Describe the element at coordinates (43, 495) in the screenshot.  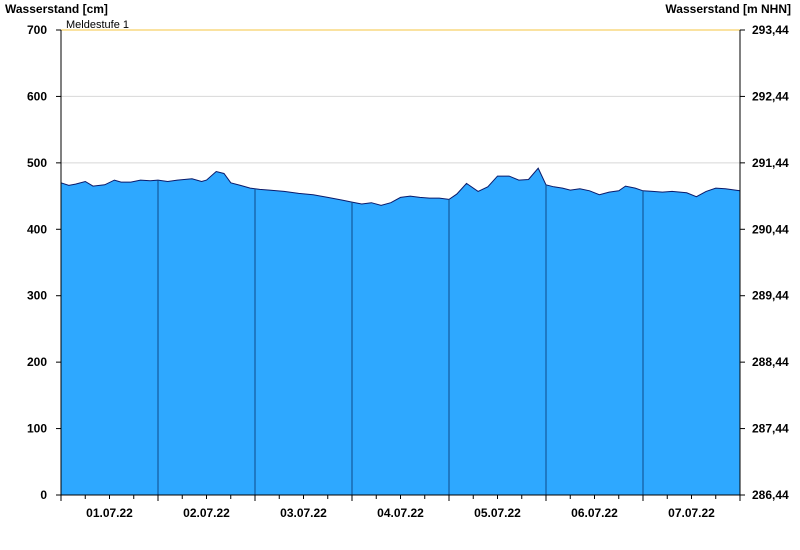
I see `y-tick-label-left-0: 0` at that location.